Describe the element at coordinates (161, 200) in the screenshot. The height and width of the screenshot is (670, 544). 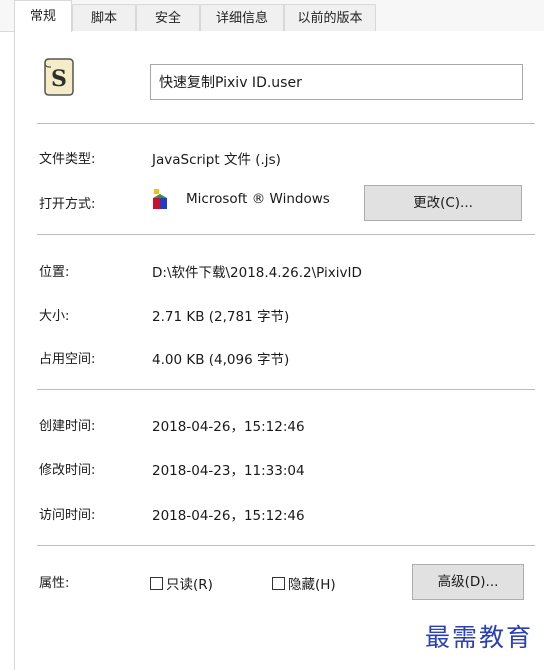
I see `windows-script-host-icon` at that location.